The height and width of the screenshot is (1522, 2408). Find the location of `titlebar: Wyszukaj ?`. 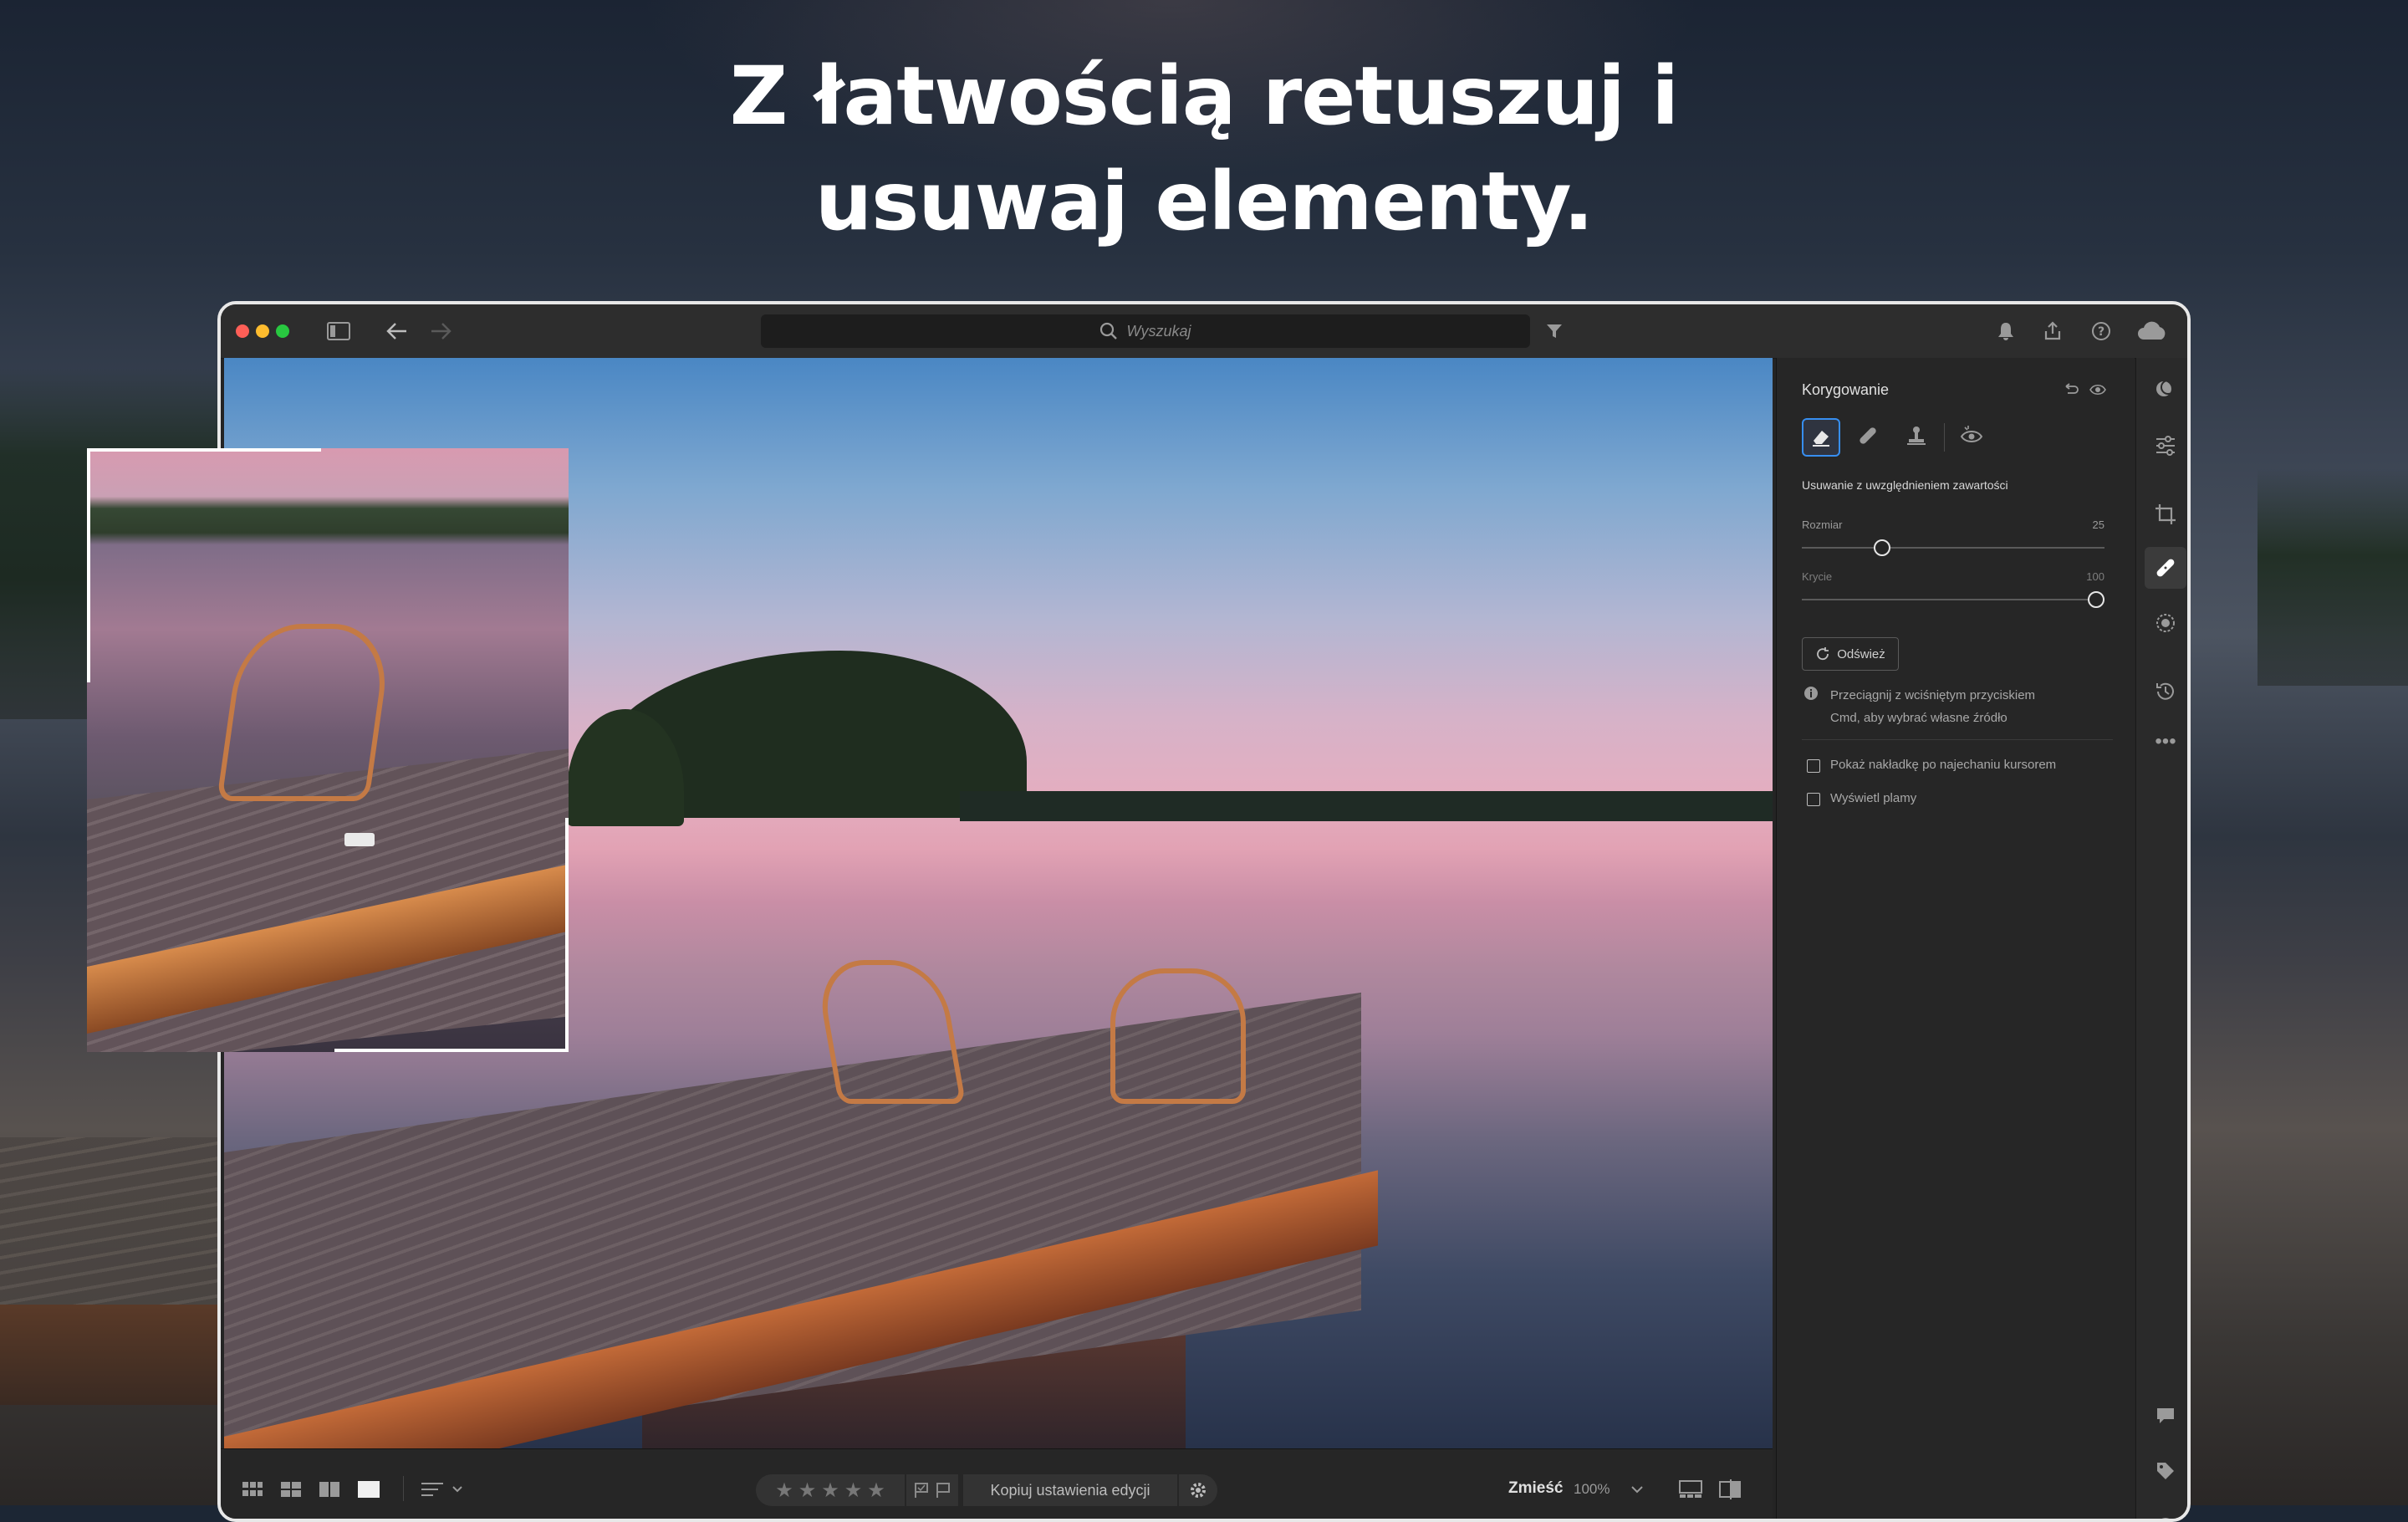

titlebar: Wyszukaj ? is located at coordinates (1204, 331).